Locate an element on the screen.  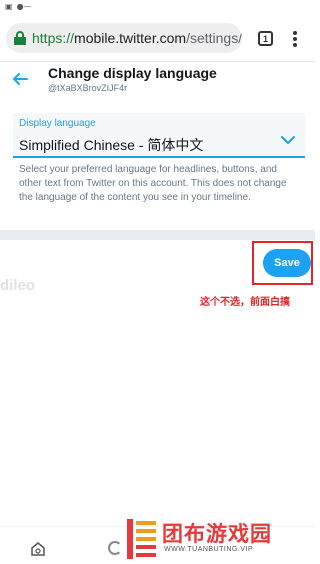
watermark-text: dileo is located at coordinates (18, 285).